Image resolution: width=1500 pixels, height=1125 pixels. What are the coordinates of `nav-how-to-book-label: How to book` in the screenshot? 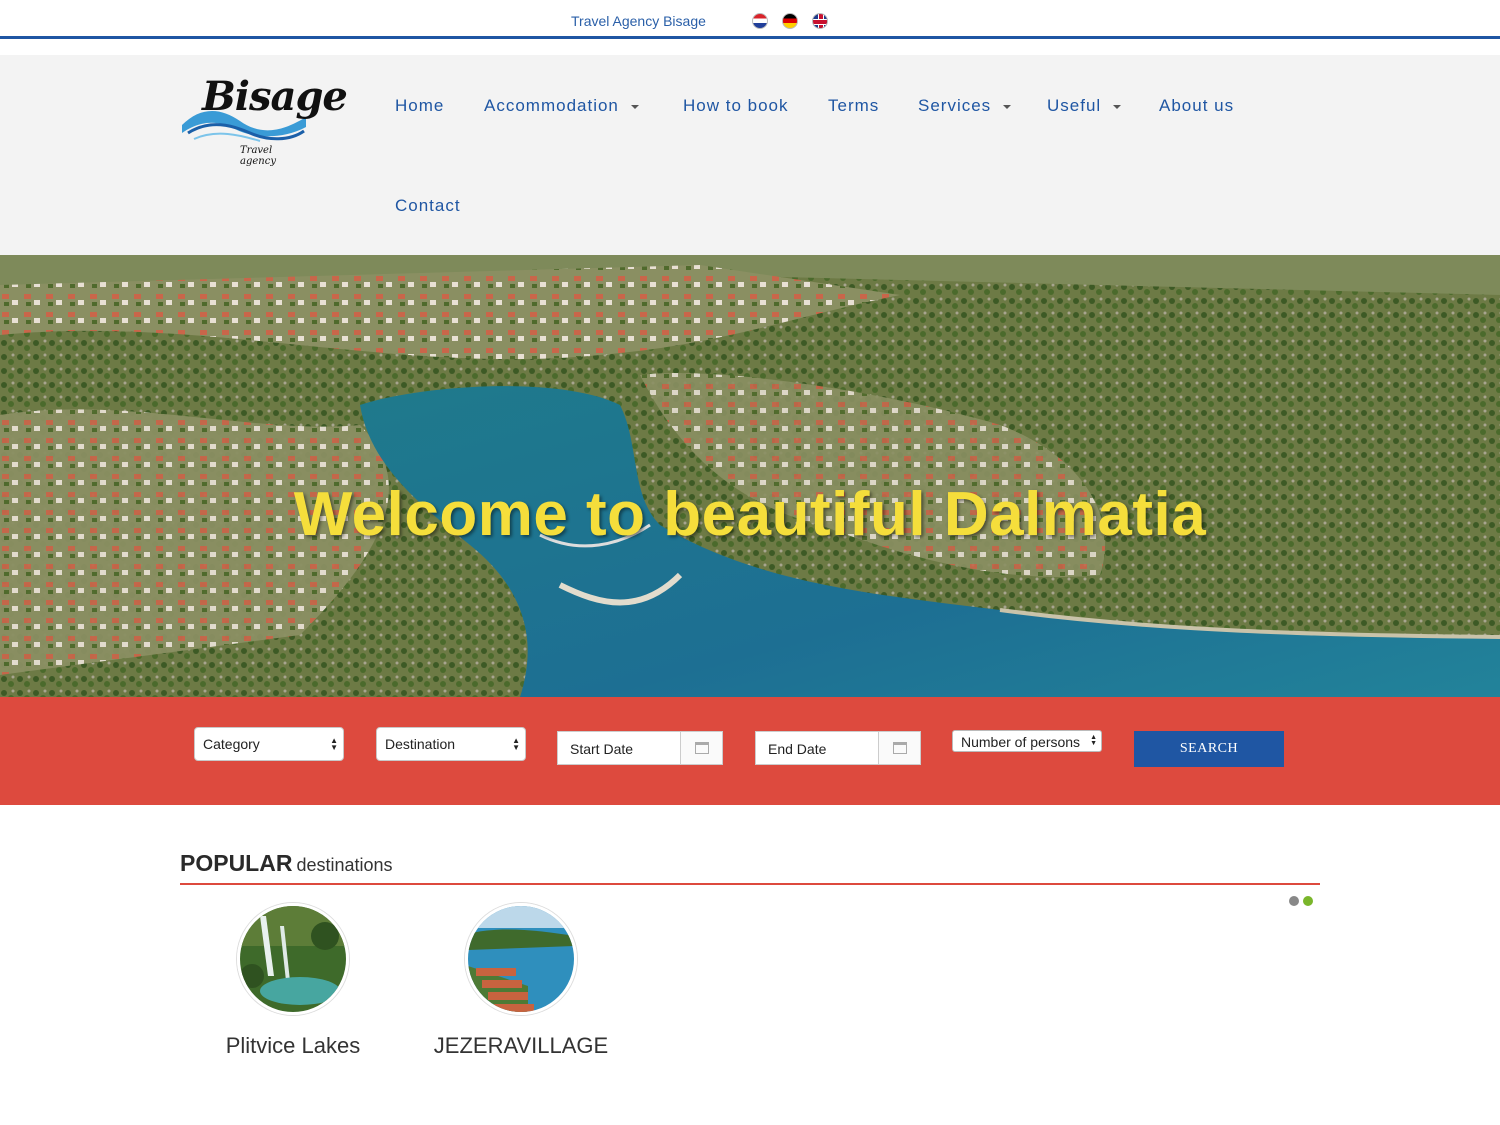 It's located at (736, 105).